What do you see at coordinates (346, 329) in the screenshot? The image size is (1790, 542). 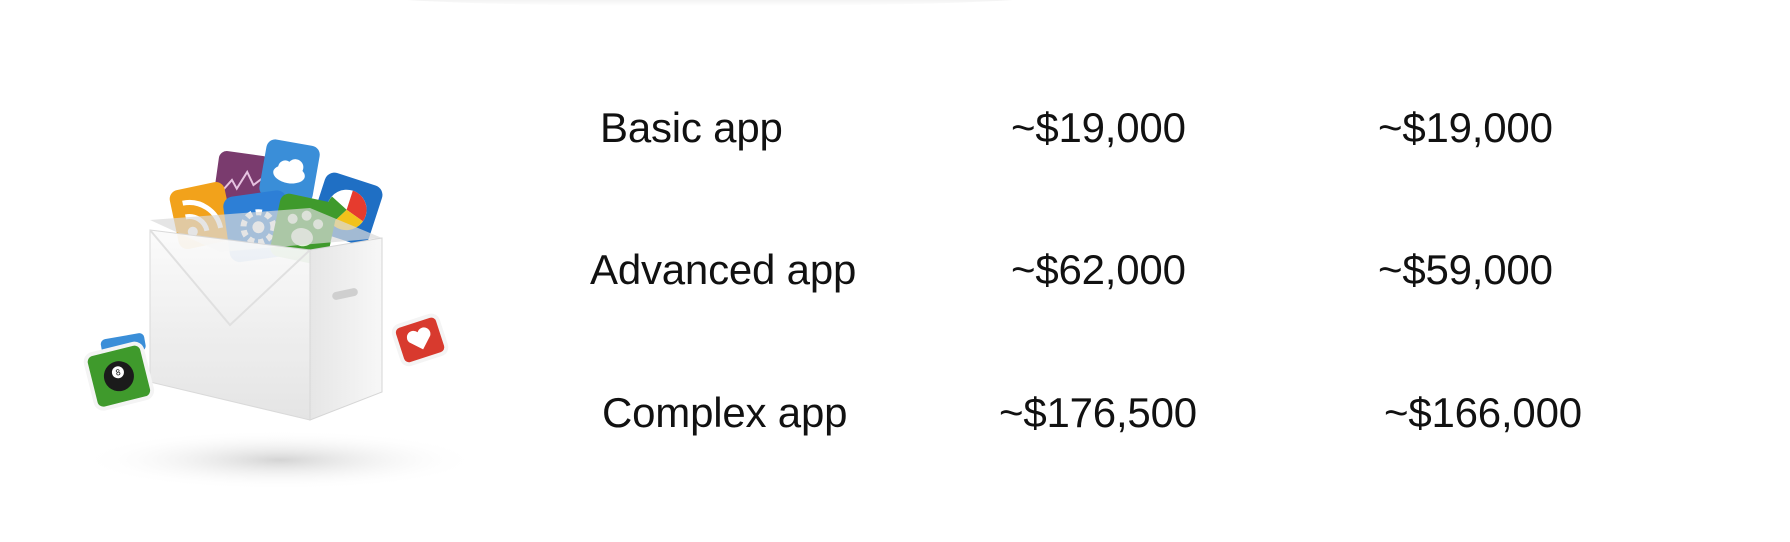 I see `box-side` at bounding box center [346, 329].